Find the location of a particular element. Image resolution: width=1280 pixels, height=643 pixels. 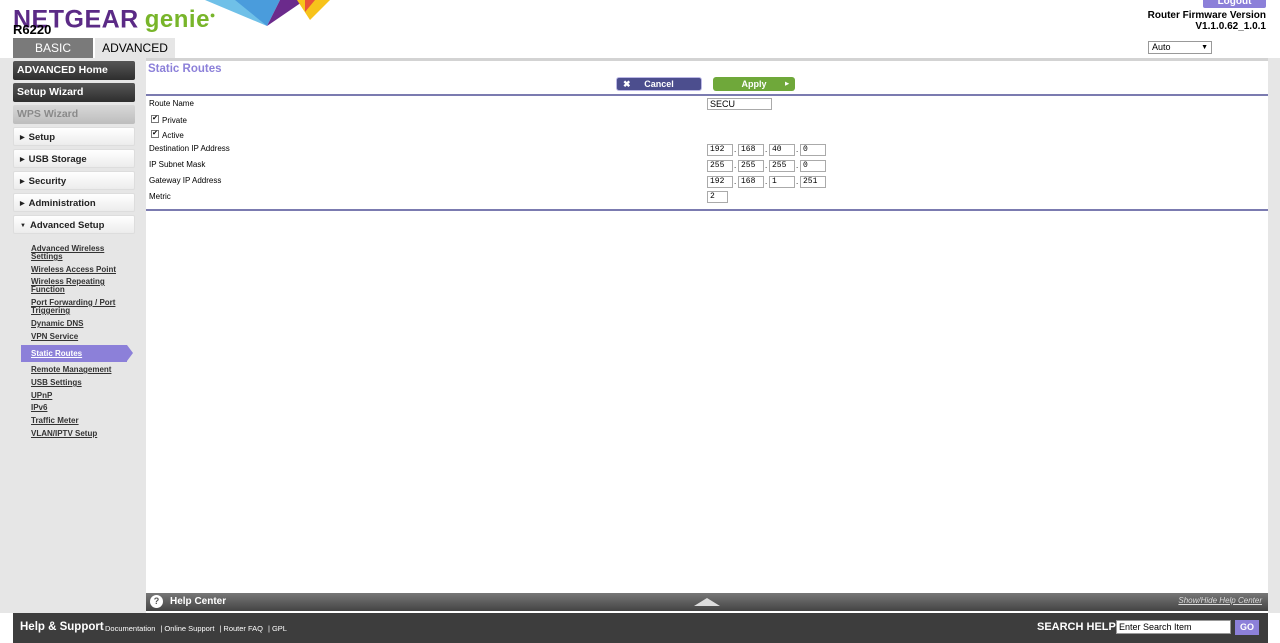

sidebar-item-security: ▶ Security is located at coordinates (74, 180).